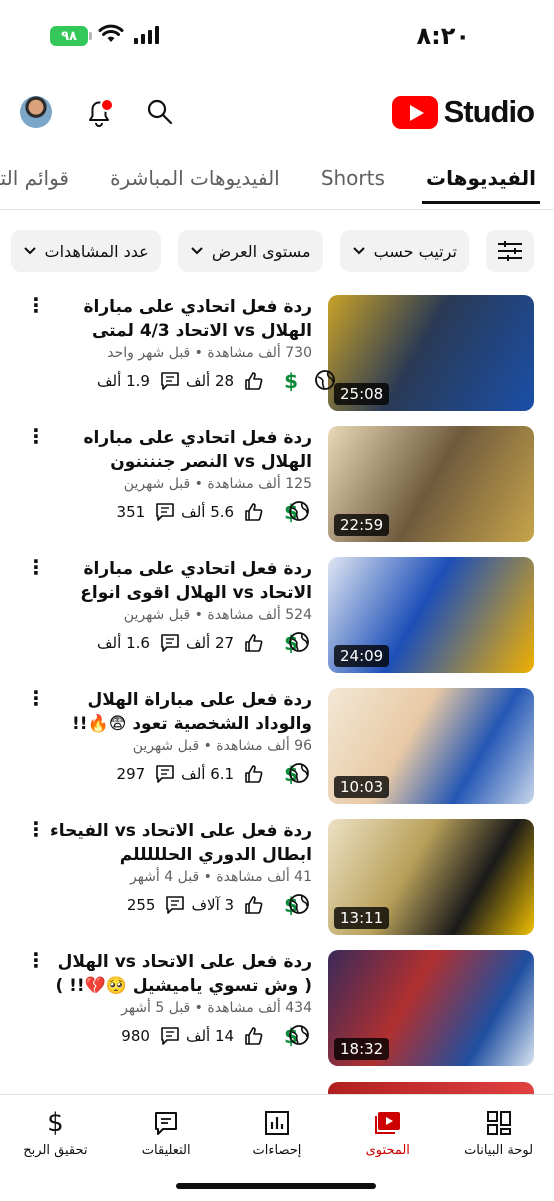 Image resolution: width=554 pixels, height=1201 pixels. Describe the element at coordinates (166, 1123) in the screenshot. I see `comments-icon` at that location.